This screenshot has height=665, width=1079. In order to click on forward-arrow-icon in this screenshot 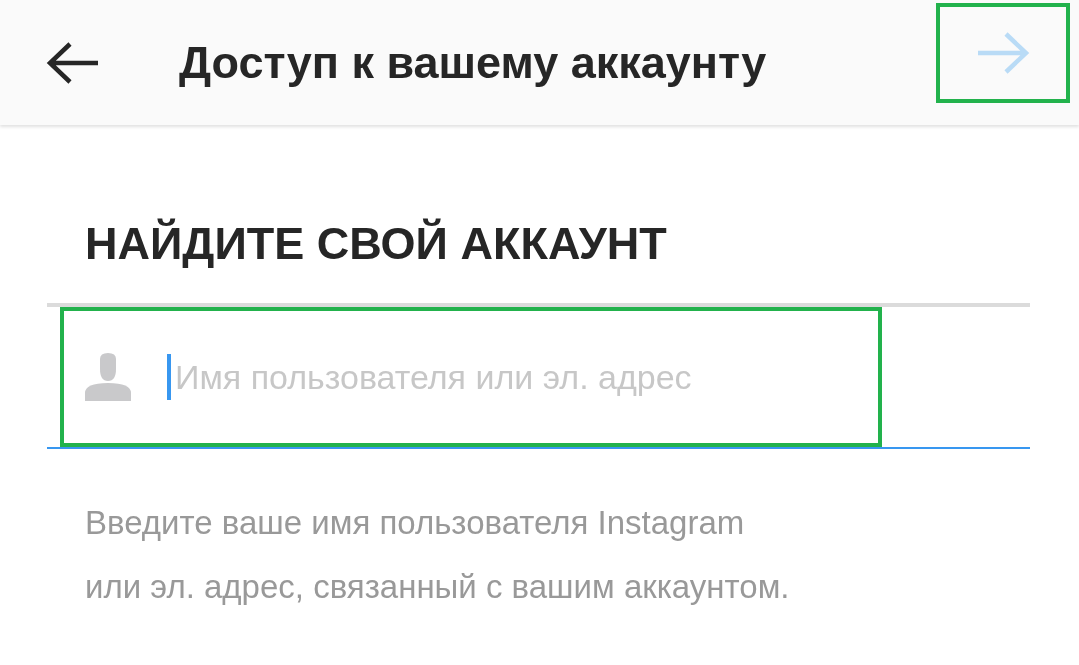, I will do `click(1003, 52)`.